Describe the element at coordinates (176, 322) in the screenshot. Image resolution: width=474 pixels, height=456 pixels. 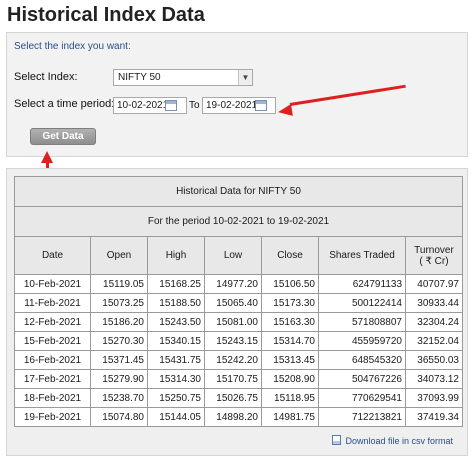
I see `table-cell: 15243.50` at that location.